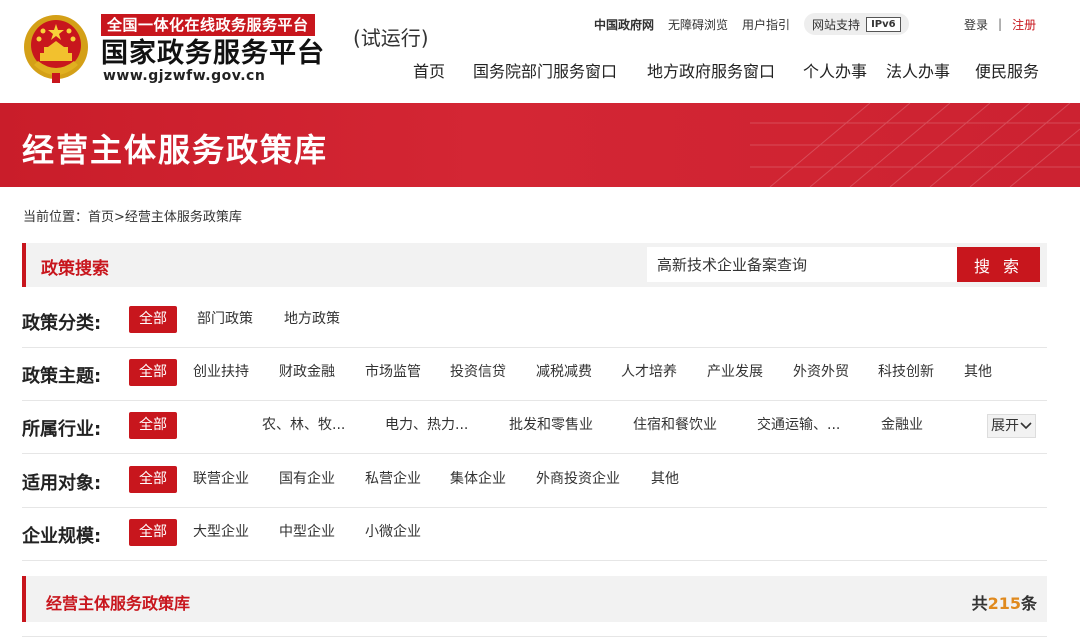  What do you see at coordinates (802, 264) in the screenshot?
I see `search-input` at bounding box center [802, 264].